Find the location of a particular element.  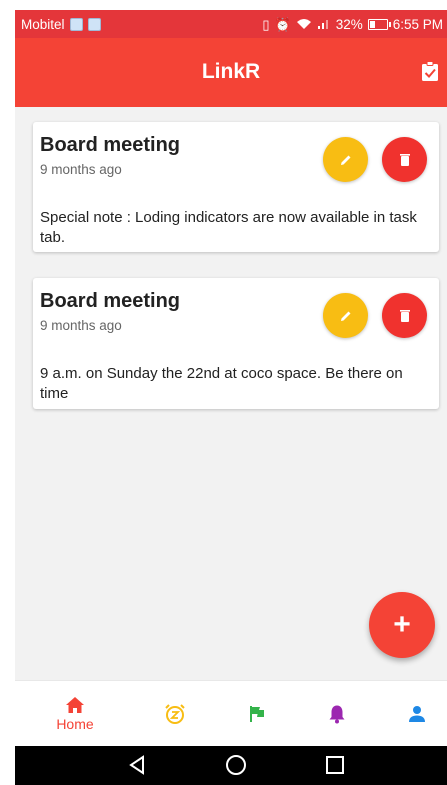

system-navigation-bar is located at coordinates (231, 765).